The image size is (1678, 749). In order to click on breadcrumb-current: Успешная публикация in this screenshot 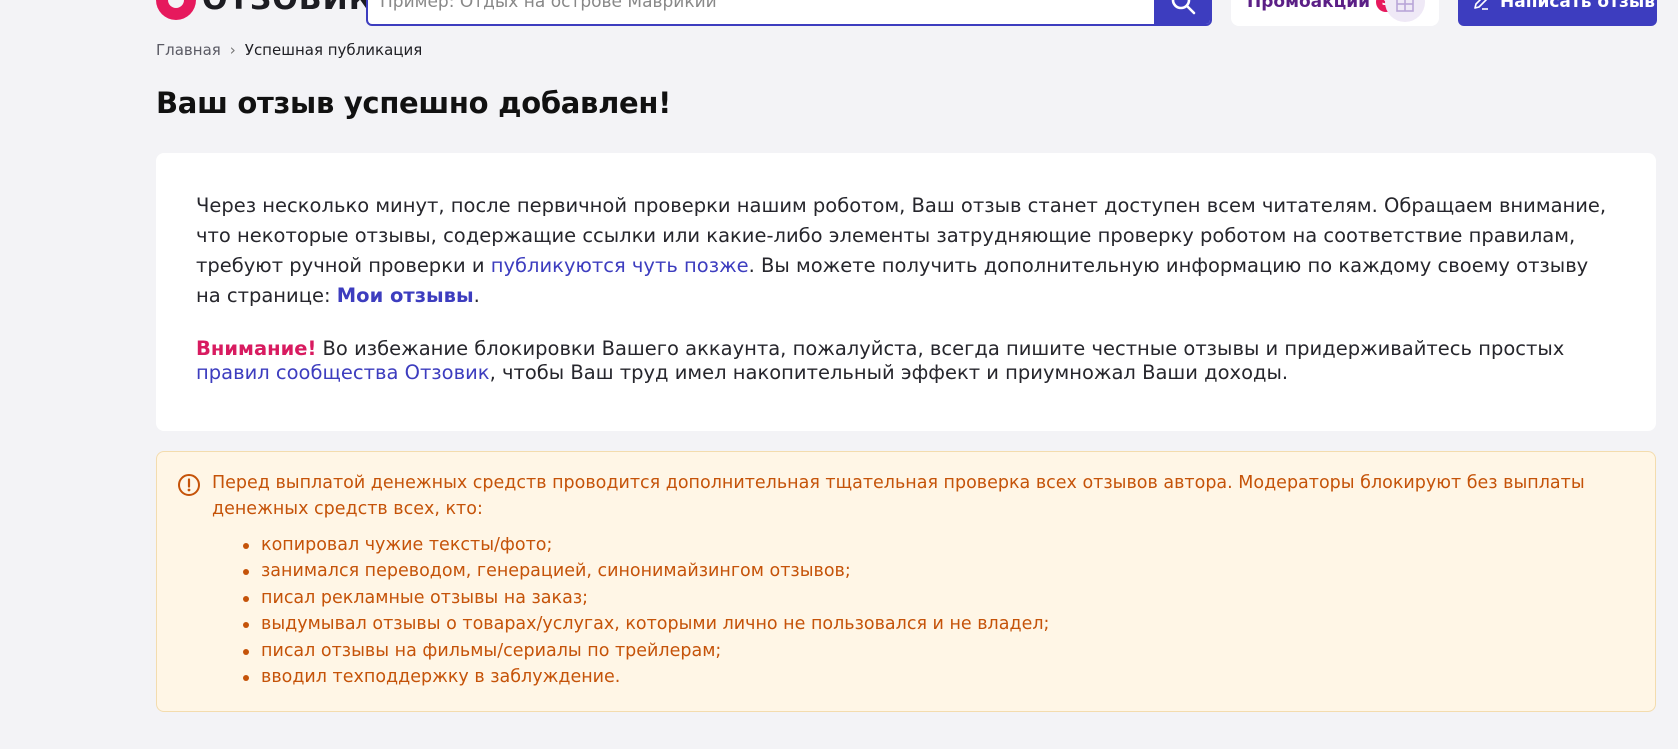, I will do `click(333, 50)`.